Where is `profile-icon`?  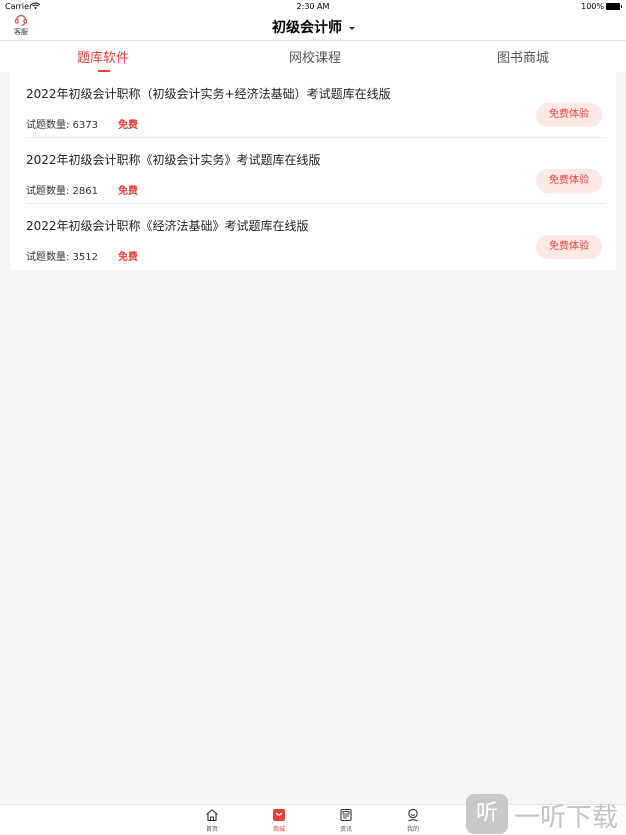
profile-icon is located at coordinates (413, 815).